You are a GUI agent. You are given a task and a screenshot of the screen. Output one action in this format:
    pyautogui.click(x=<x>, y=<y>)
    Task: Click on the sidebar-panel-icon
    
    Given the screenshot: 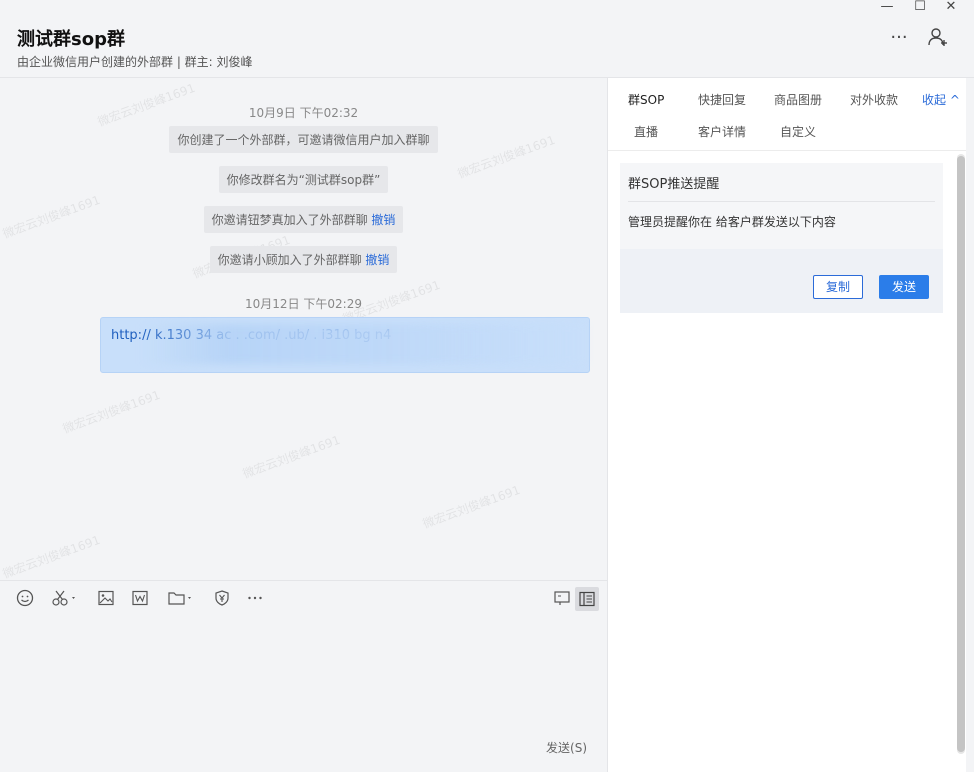 What is the action you would take?
    pyautogui.click(x=587, y=599)
    